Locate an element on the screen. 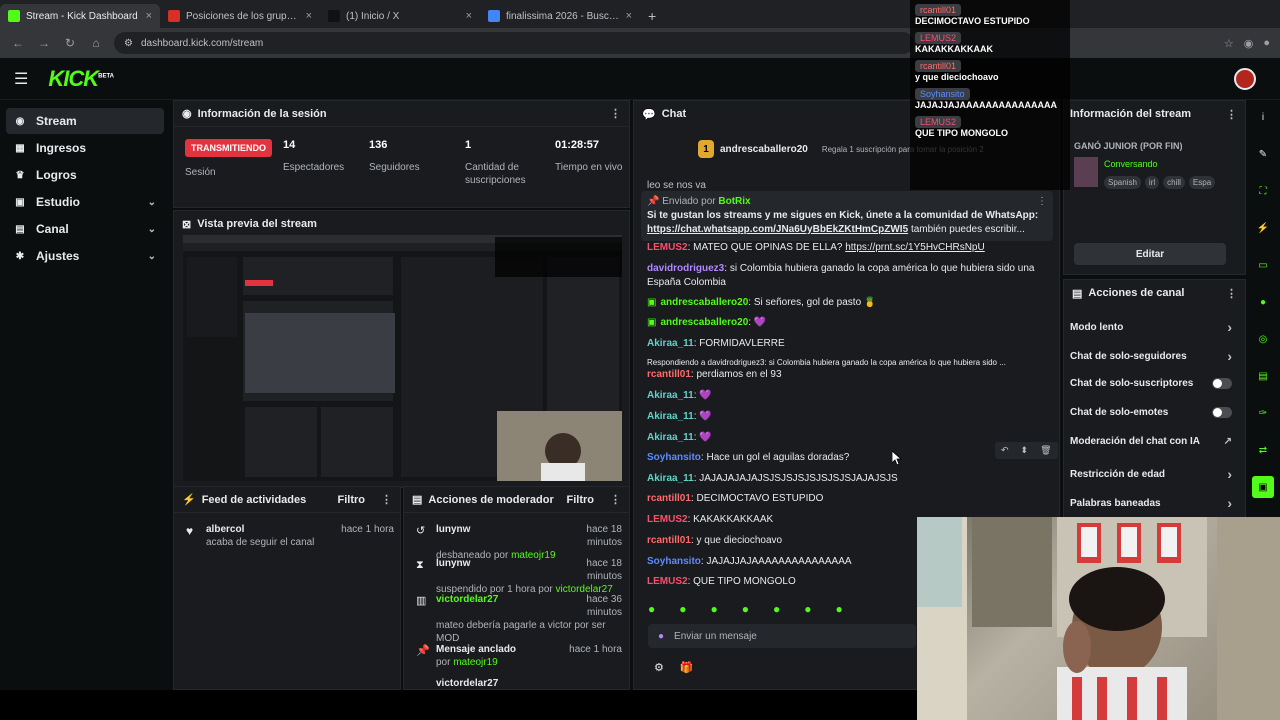  reload-icon: ↻ is located at coordinates (70, 43).